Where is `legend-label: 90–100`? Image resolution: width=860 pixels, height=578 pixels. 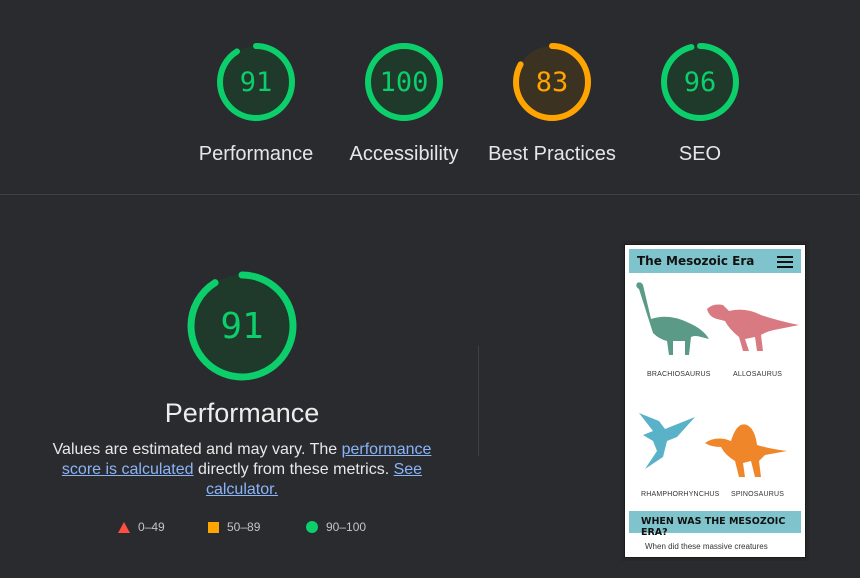
legend-label: 90–100 is located at coordinates (346, 527).